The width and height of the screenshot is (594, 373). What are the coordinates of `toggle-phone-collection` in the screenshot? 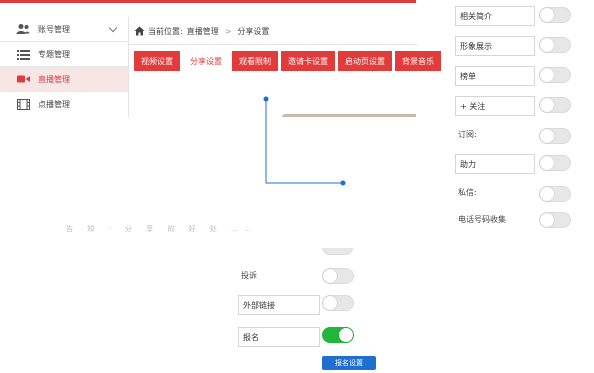 It's located at (555, 220).